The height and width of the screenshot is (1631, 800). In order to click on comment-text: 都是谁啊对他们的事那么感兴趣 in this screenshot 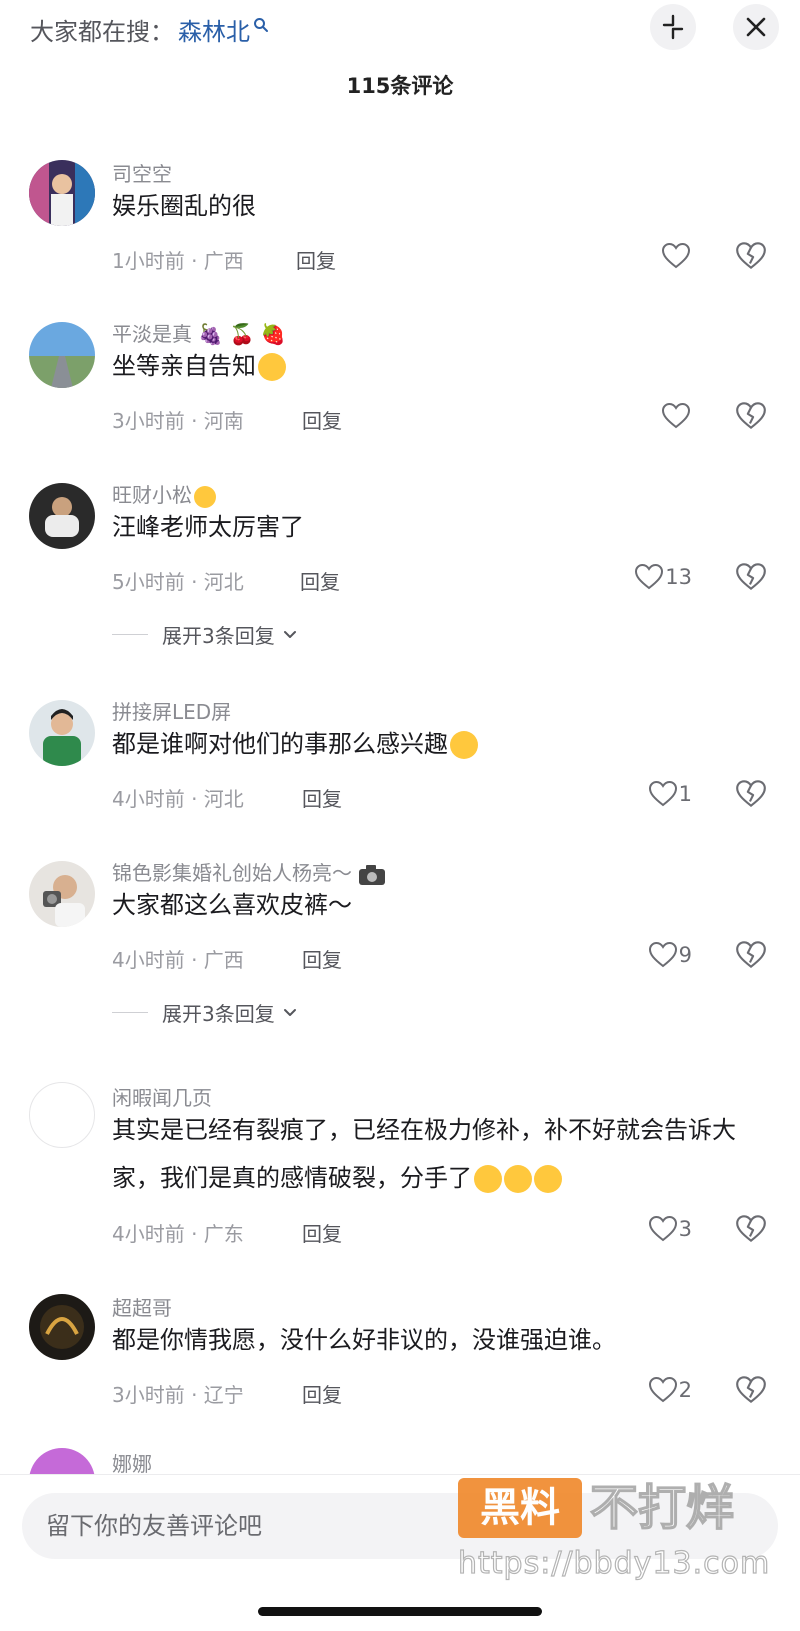, I will do `click(432, 744)`.